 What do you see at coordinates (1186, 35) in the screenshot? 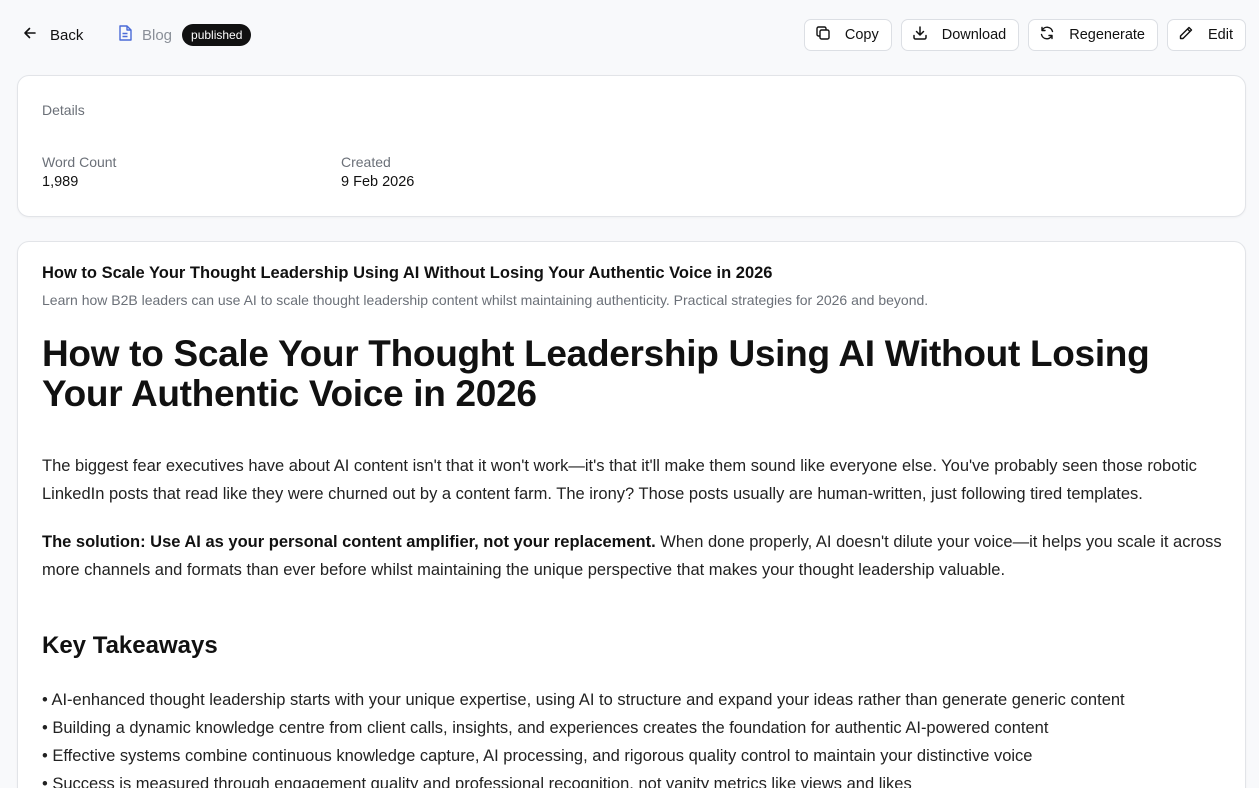
I see `pencil-icon` at bounding box center [1186, 35].